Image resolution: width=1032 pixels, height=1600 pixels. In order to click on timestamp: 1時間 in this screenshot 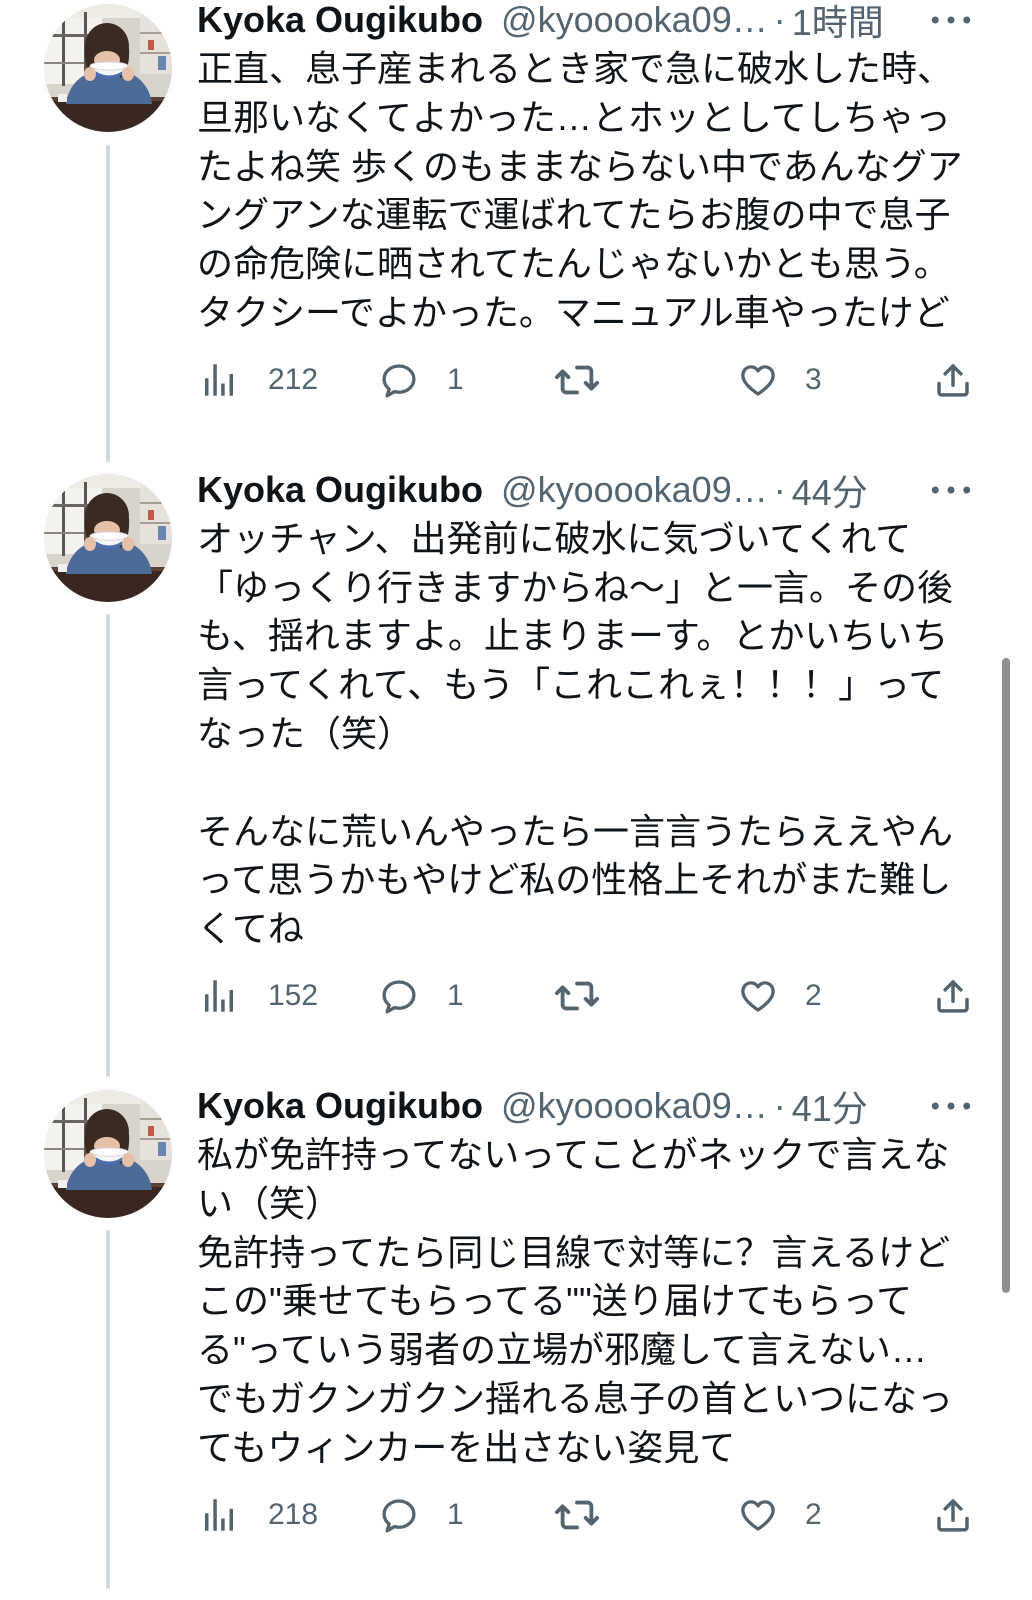, I will do `click(838, 23)`.